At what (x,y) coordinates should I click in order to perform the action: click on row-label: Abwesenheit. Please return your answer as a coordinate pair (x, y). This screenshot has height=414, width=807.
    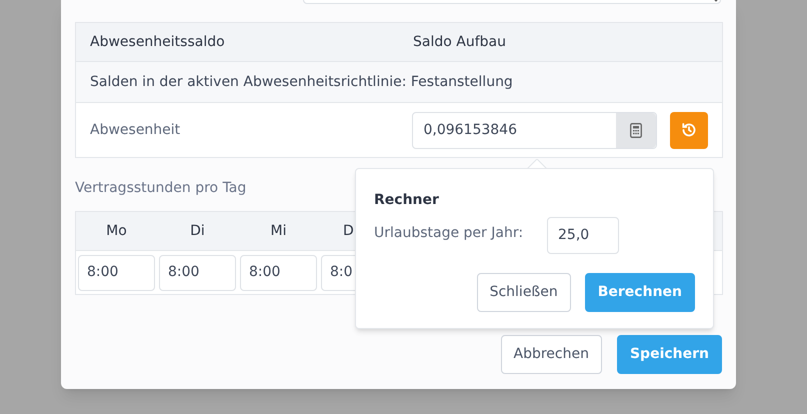
    Looking at the image, I should click on (136, 130).